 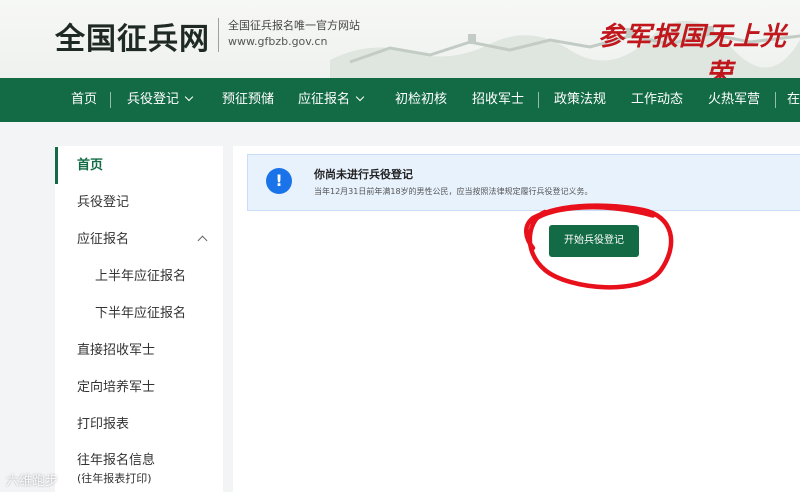 I want to click on nav-label: 预征预储, so click(x=248, y=99).